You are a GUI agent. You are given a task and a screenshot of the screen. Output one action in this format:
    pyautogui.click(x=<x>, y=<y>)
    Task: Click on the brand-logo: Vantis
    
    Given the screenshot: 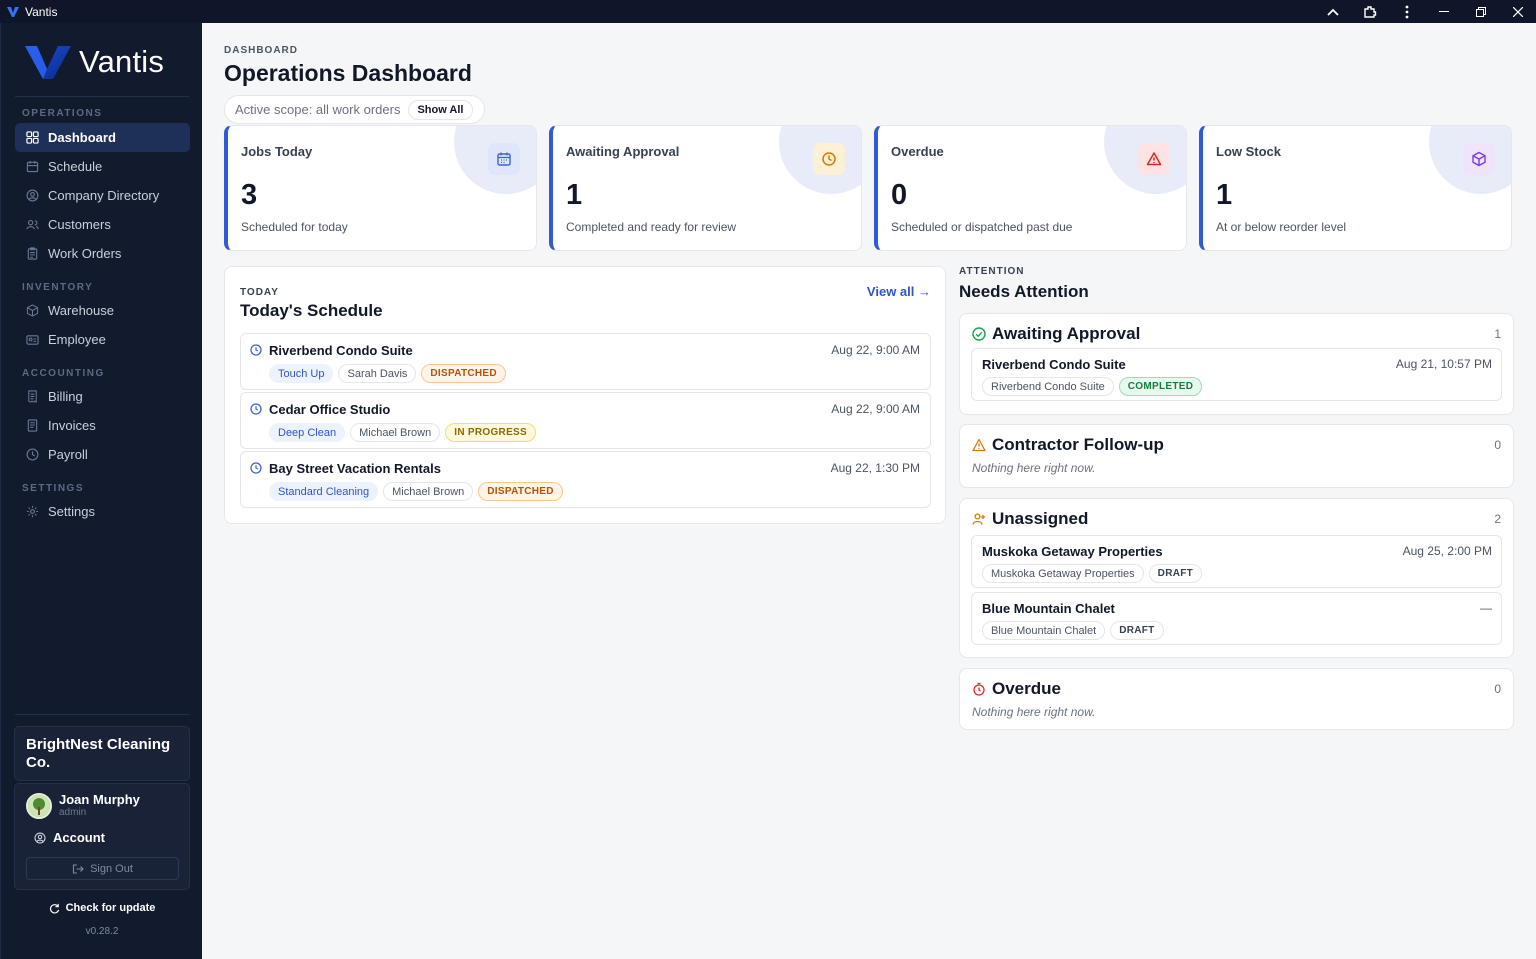 What is the action you would take?
    pyautogui.click(x=93, y=62)
    